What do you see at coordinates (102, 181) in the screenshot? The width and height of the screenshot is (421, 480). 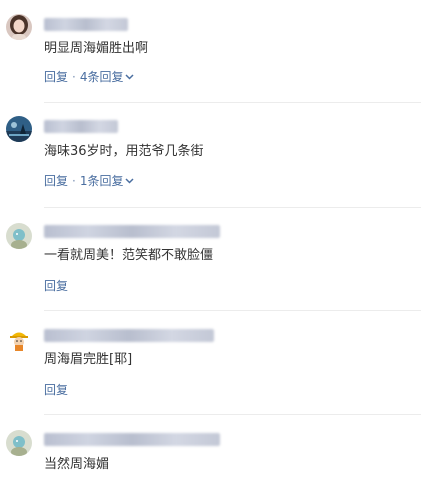 I see `view-replies-button: 1条回复` at bounding box center [102, 181].